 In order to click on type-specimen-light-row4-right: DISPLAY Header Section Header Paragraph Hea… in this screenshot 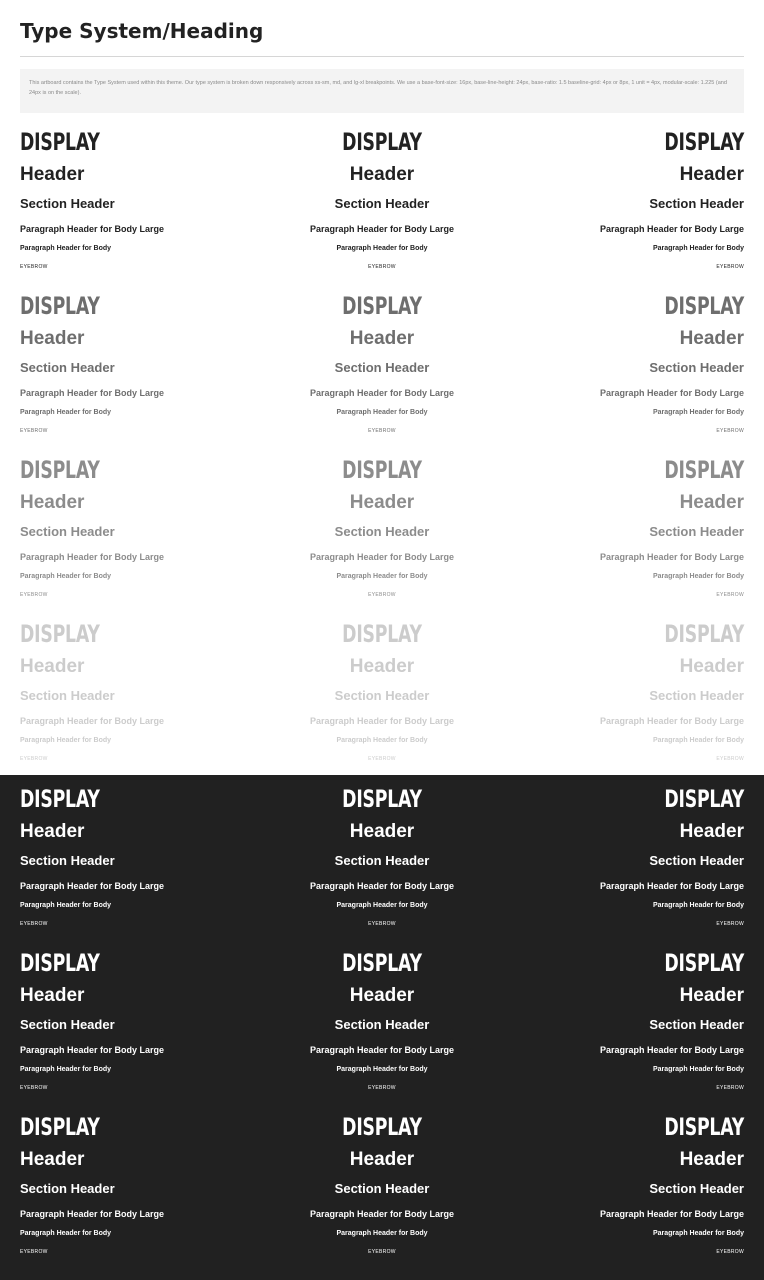, I will do `click(594, 695)`.